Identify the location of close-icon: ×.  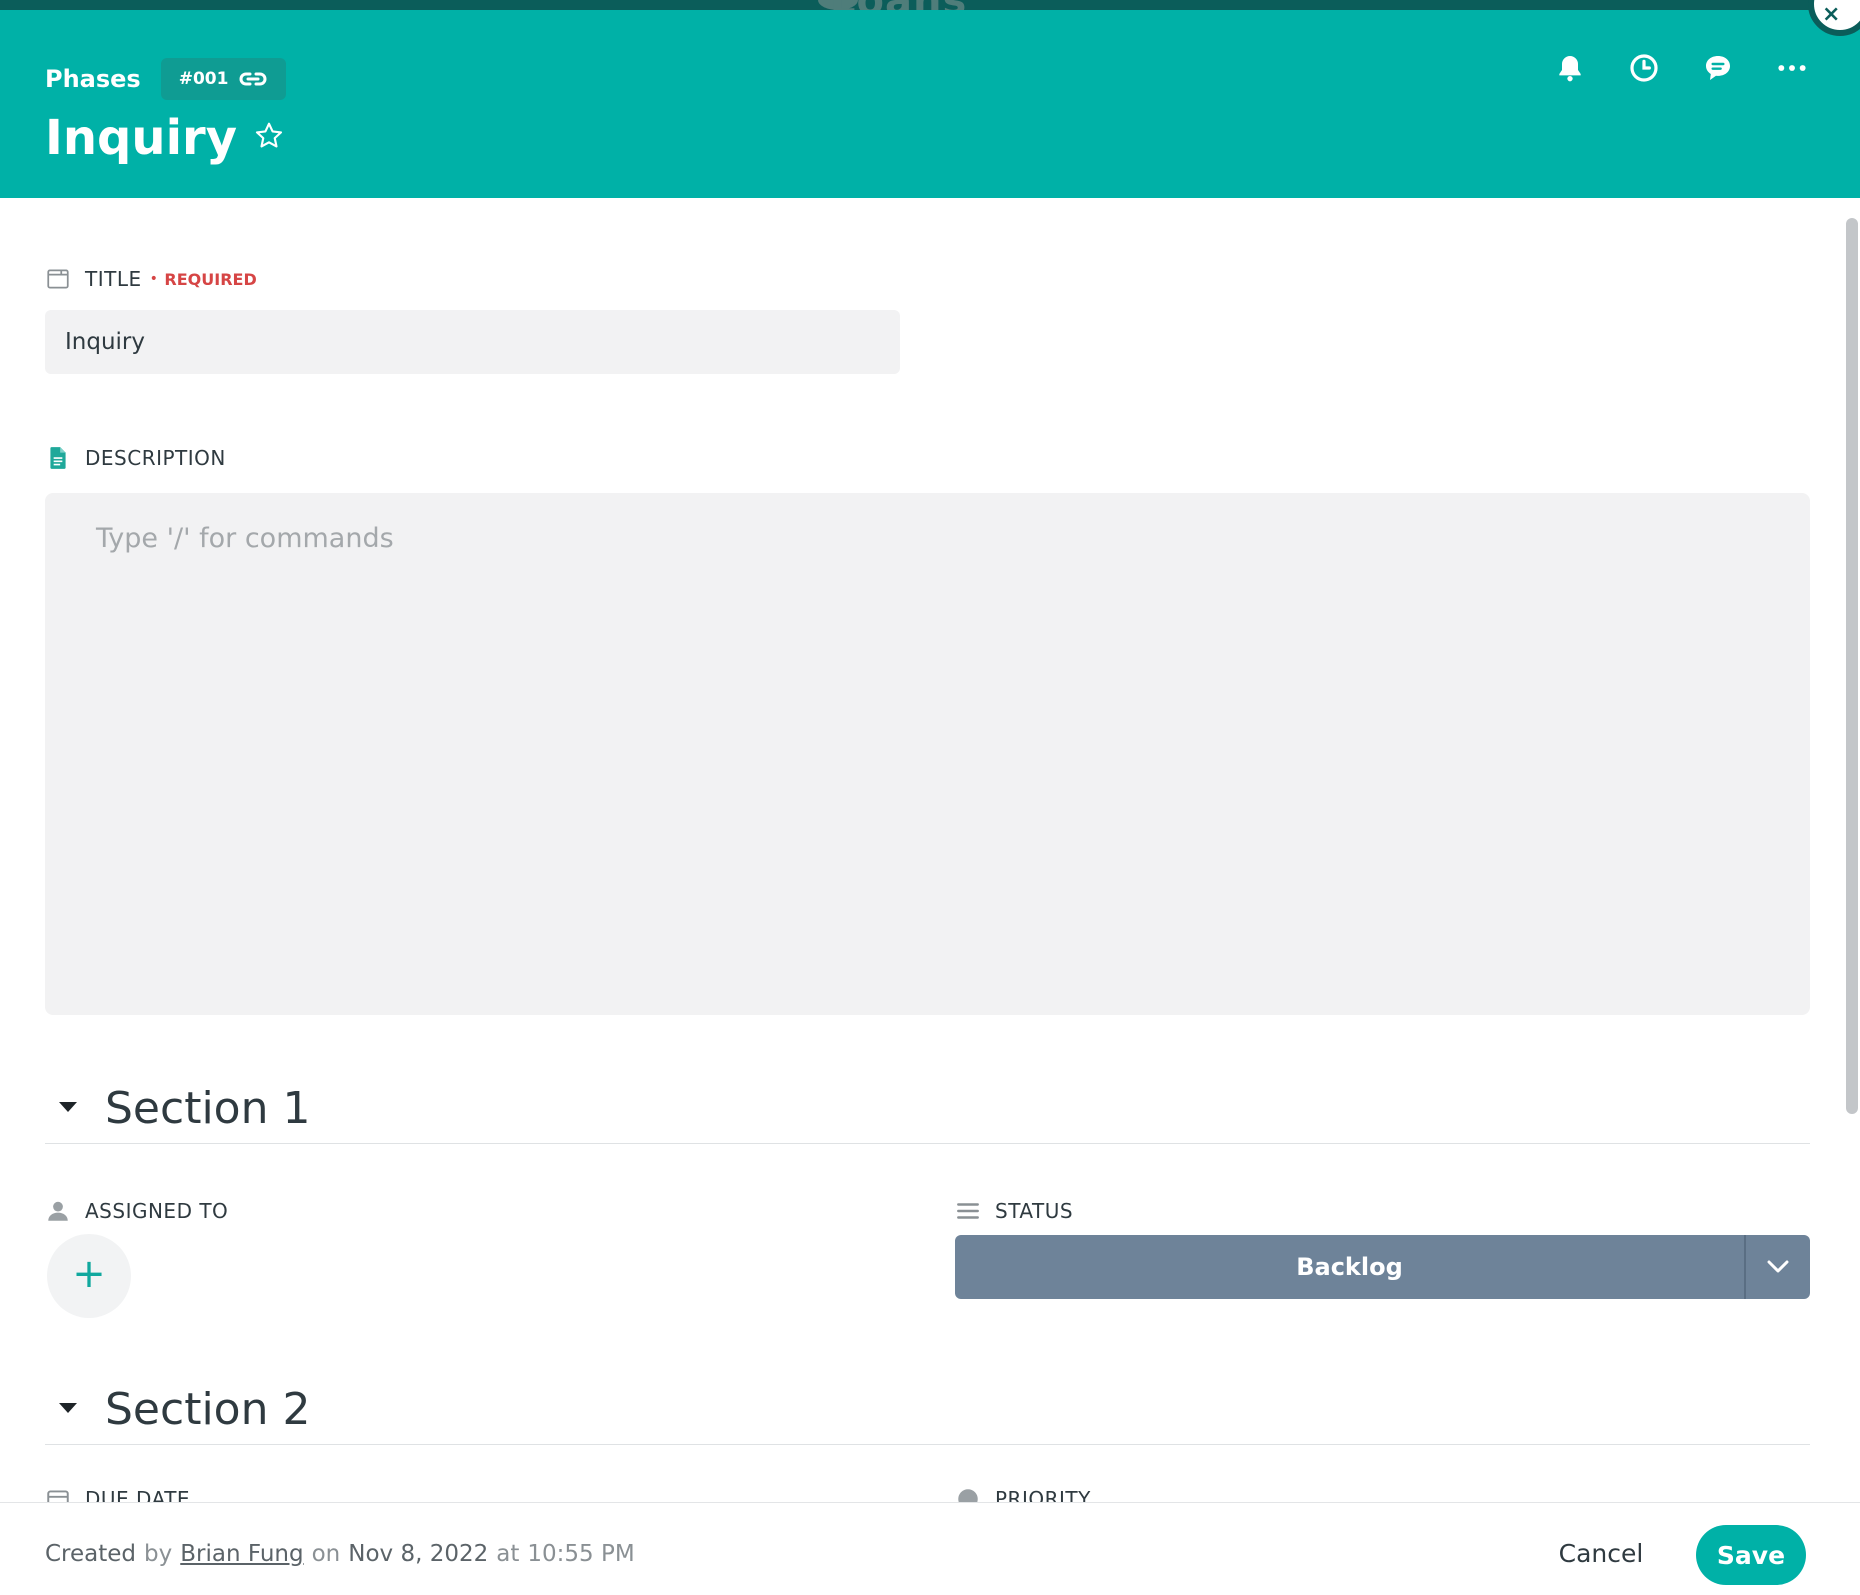
(1831, 14).